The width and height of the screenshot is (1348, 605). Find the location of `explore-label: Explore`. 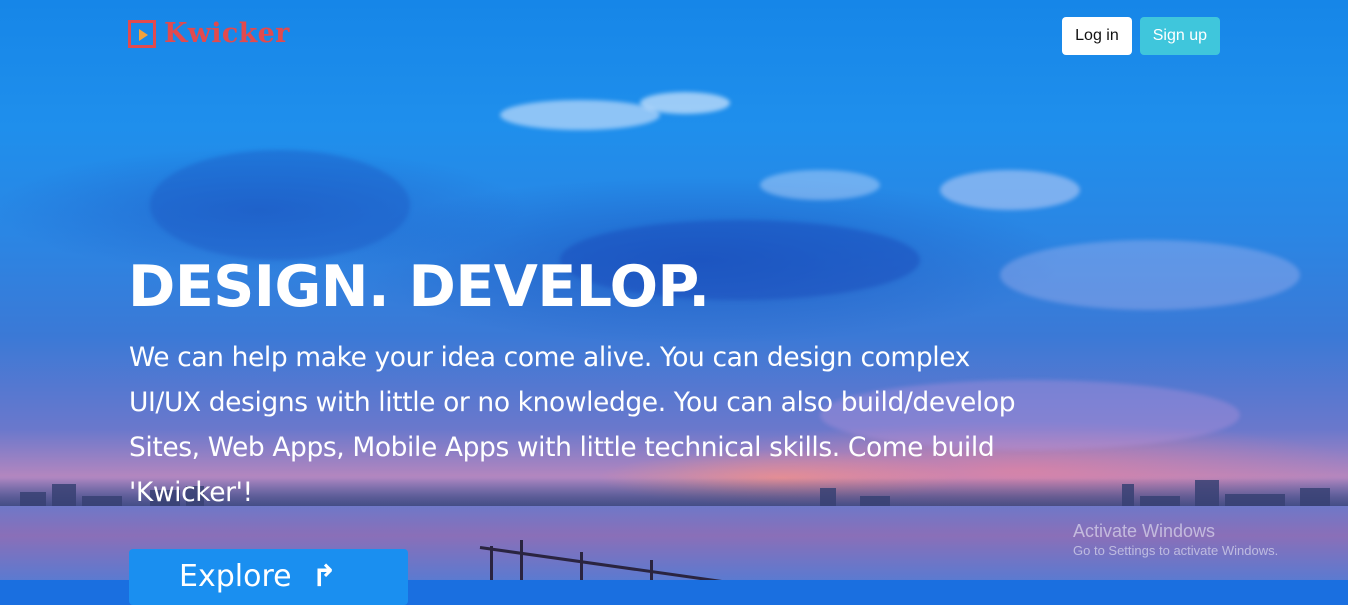

explore-label: Explore is located at coordinates (235, 576).